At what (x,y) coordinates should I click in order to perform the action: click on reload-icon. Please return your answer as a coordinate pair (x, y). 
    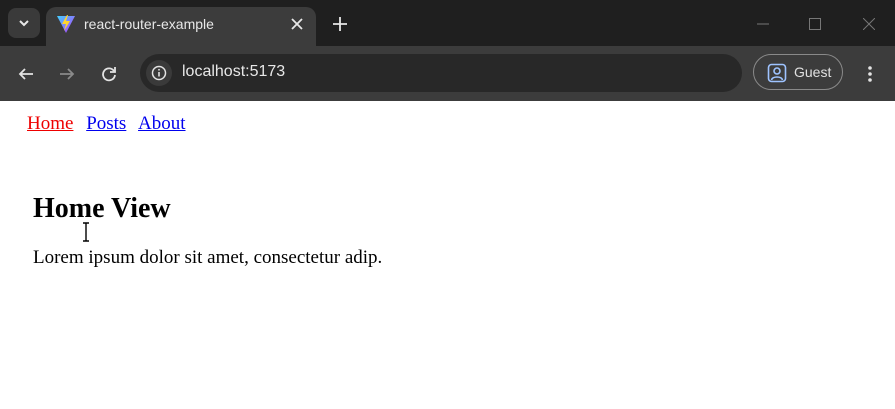
    Looking at the image, I should click on (109, 74).